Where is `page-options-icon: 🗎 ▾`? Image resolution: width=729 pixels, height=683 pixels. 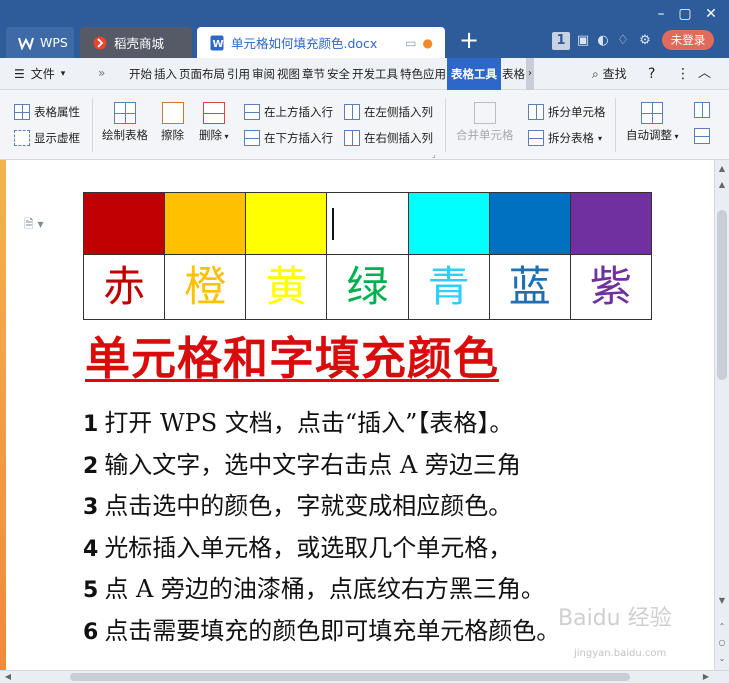 page-options-icon: 🗎 ▾ is located at coordinates (34, 225).